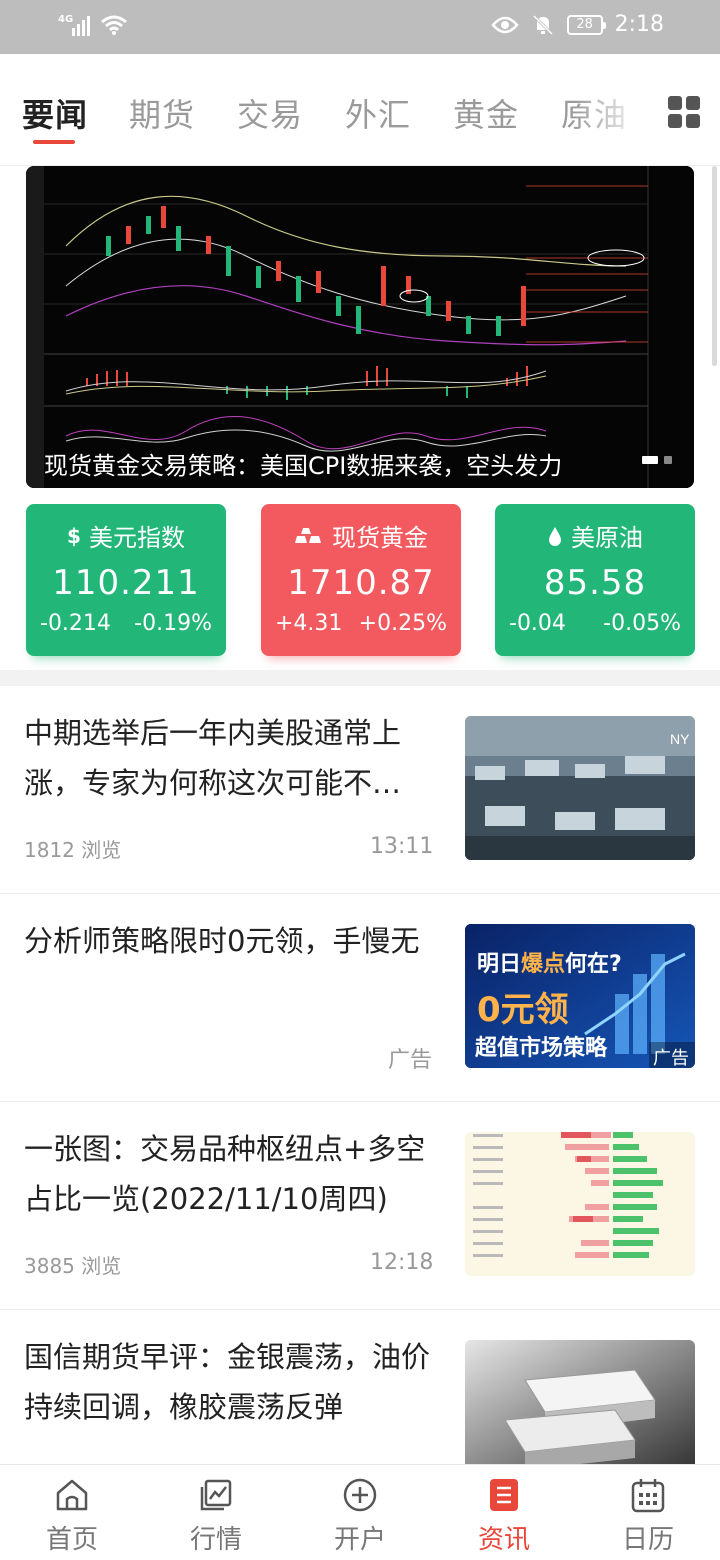 Image resolution: width=720 pixels, height=1560 pixels. What do you see at coordinates (542, 24) in the screenshot?
I see `mute-bell-icon` at bounding box center [542, 24].